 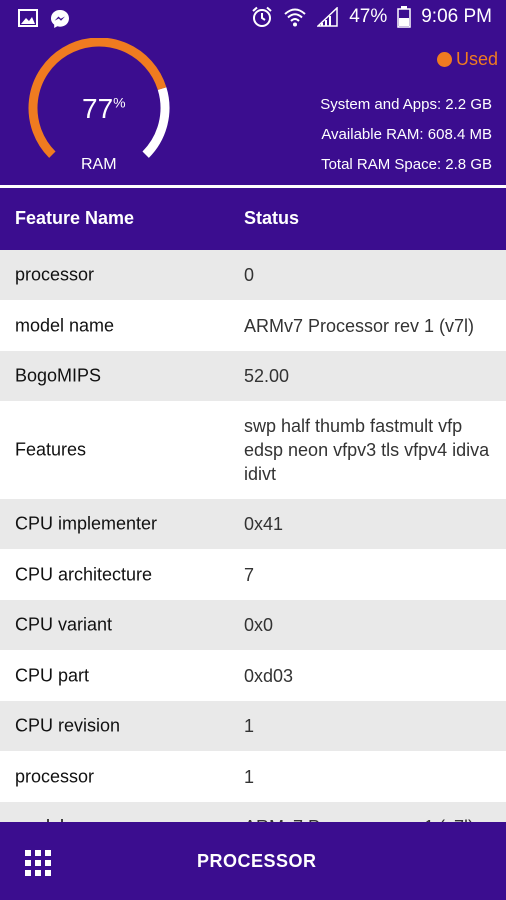 What do you see at coordinates (75, 218) in the screenshot?
I see `header-feature-name: Feature Name` at bounding box center [75, 218].